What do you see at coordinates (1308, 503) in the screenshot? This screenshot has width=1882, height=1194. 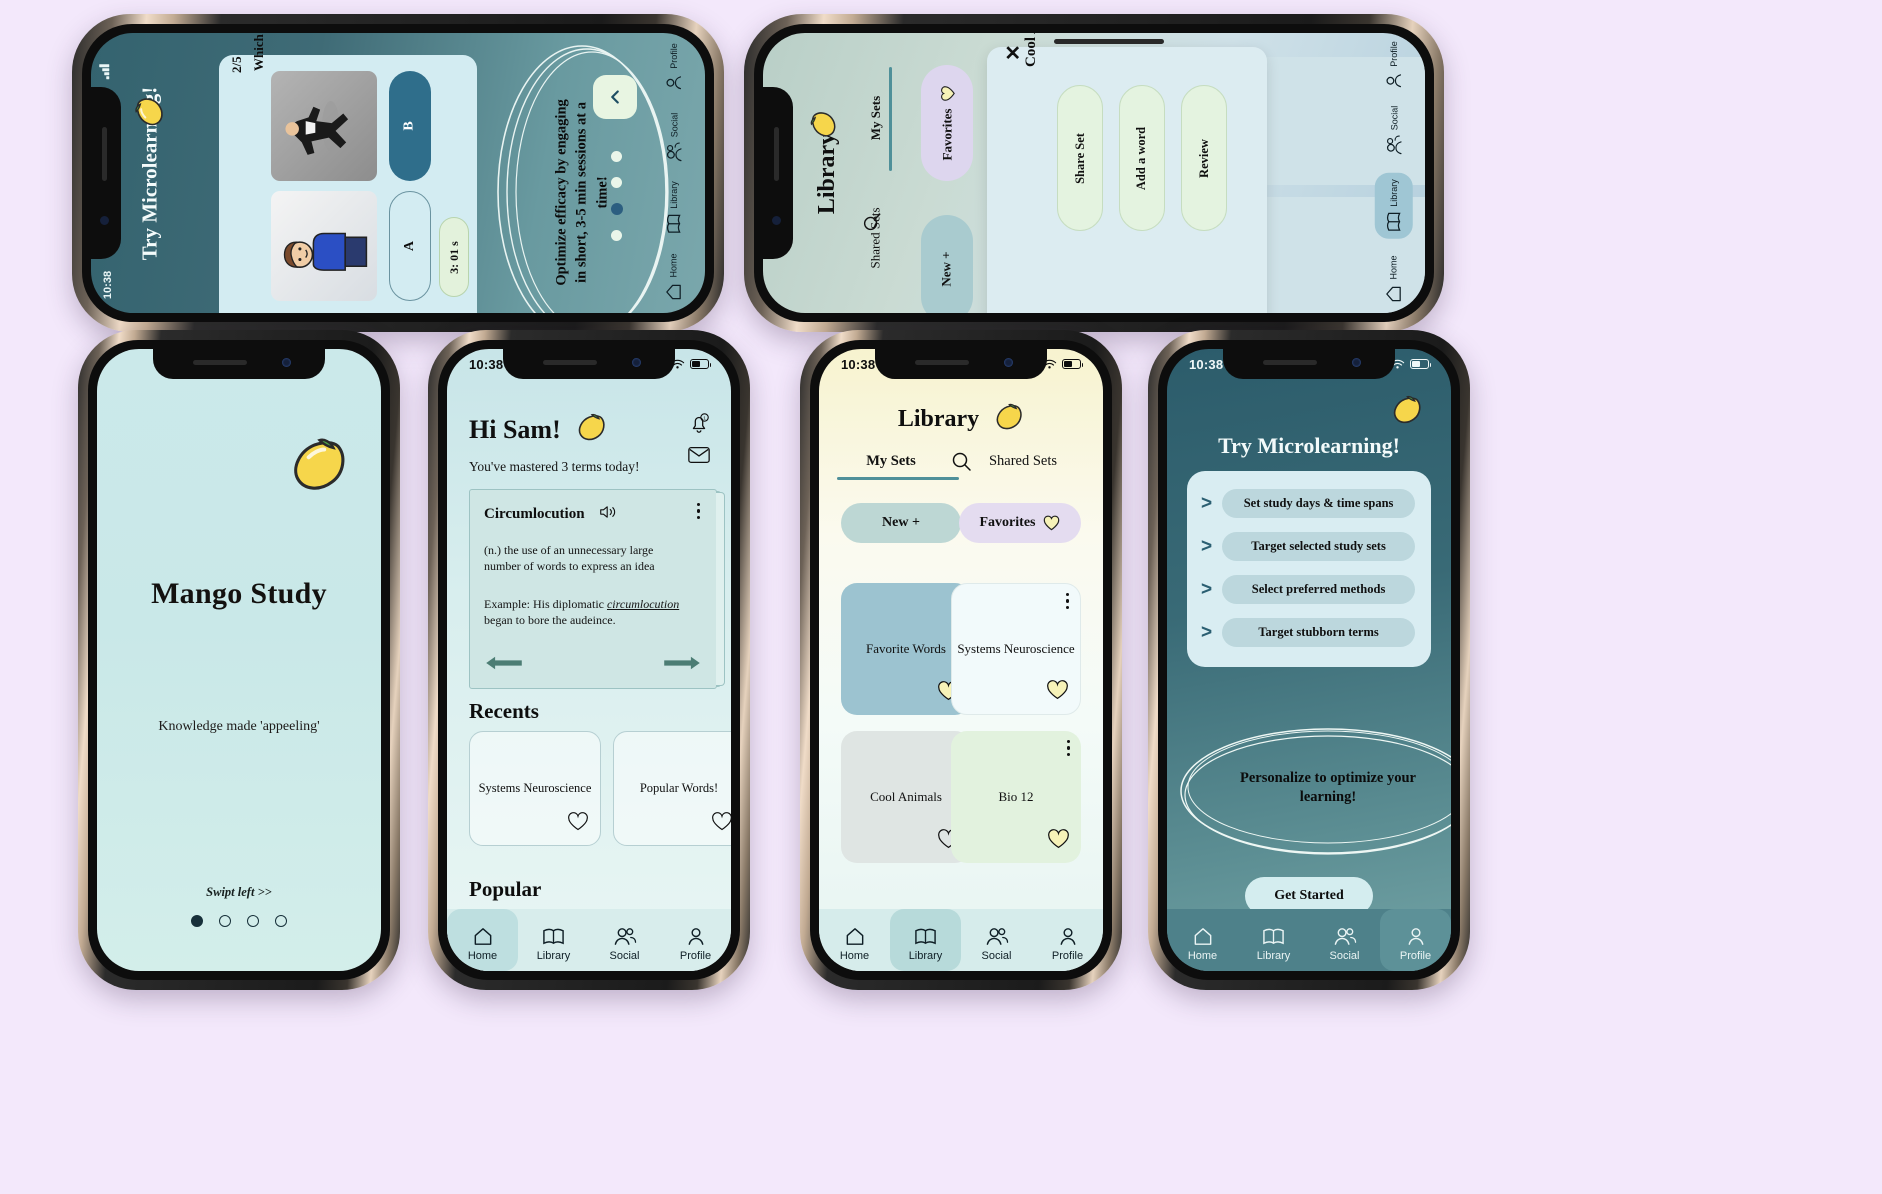 I see `option-row-1: > Set study days & time spans` at bounding box center [1308, 503].